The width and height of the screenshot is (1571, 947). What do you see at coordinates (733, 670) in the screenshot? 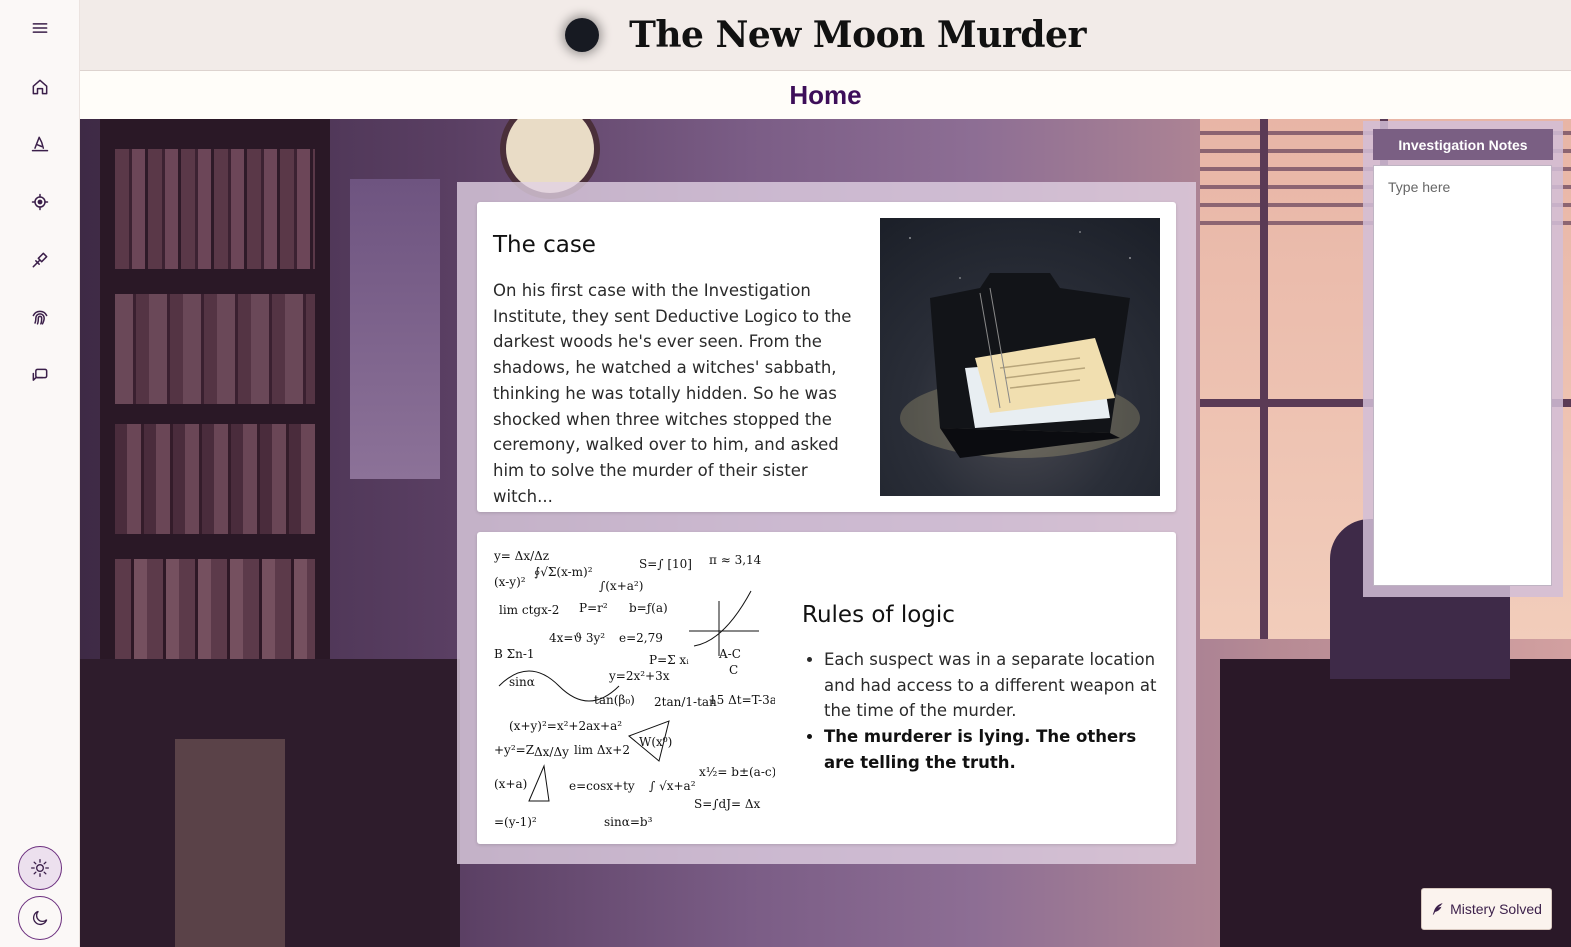
I see `svg-text: C` at bounding box center [733, 670].